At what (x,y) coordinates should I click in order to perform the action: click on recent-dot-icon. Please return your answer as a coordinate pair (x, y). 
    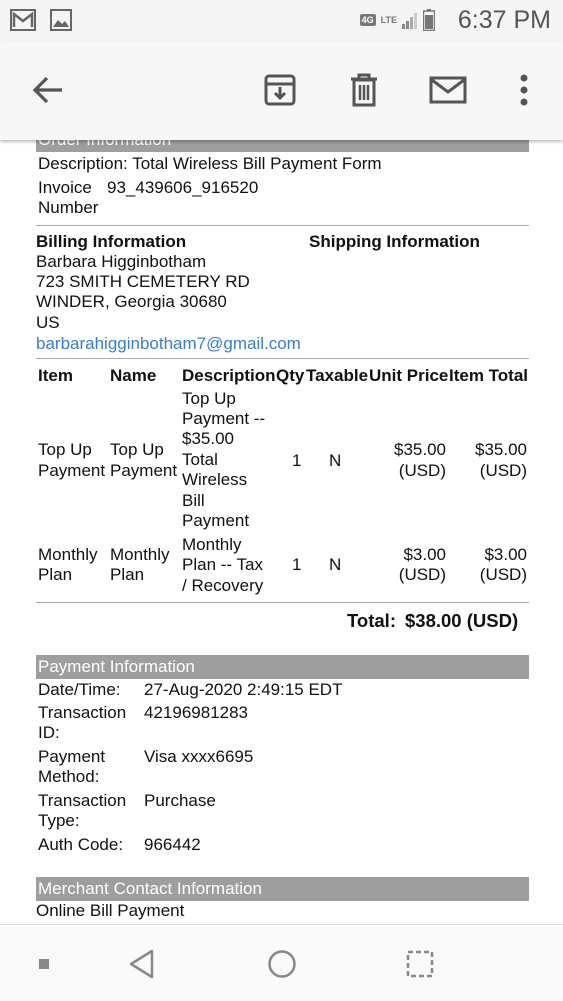
    Looking at the image, I should click on (44, 964).